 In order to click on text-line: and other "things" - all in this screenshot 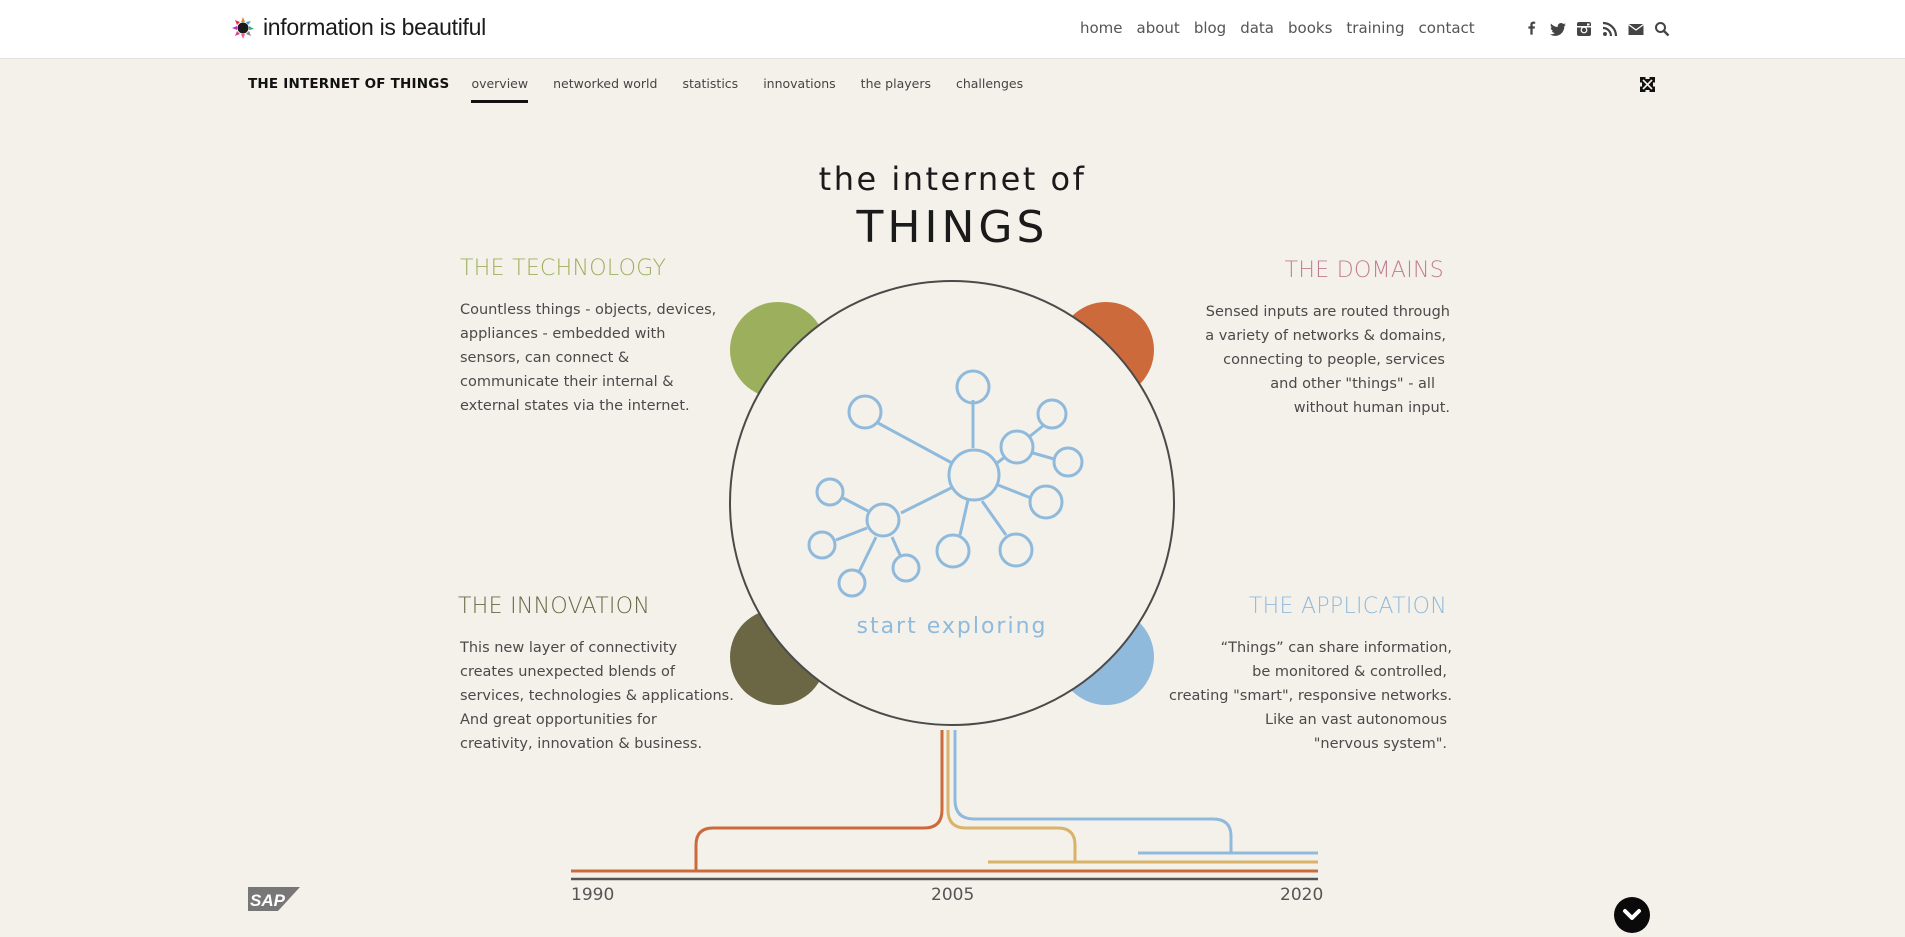, I will do `click(1352, 384)`.